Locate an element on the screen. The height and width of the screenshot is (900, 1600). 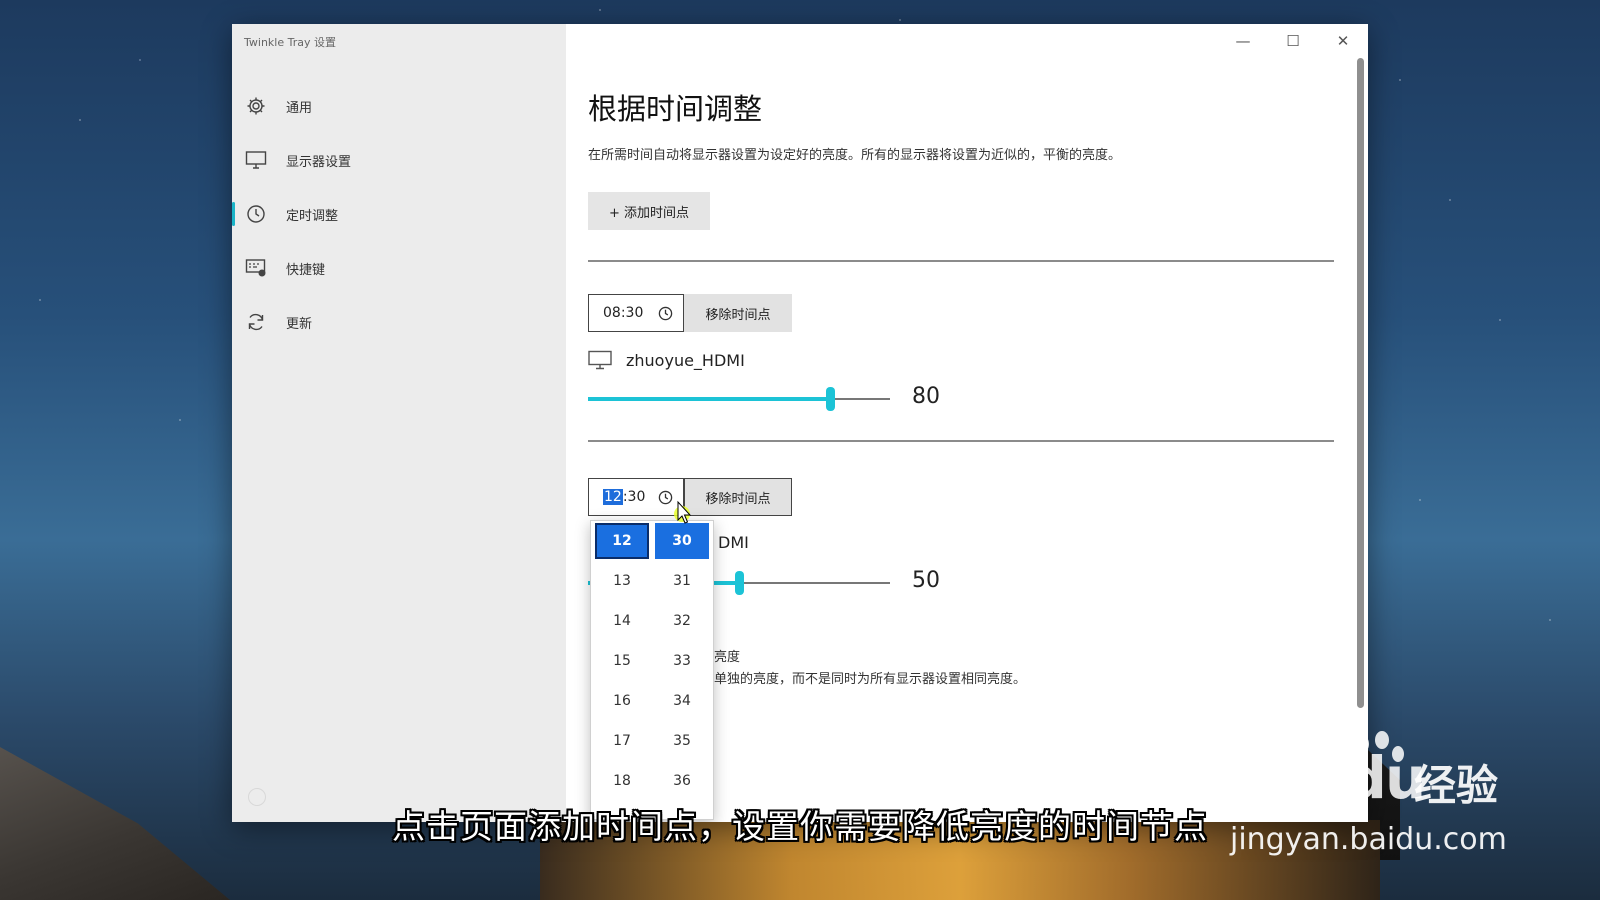
gear-icon is located at coordinates (256, 106).